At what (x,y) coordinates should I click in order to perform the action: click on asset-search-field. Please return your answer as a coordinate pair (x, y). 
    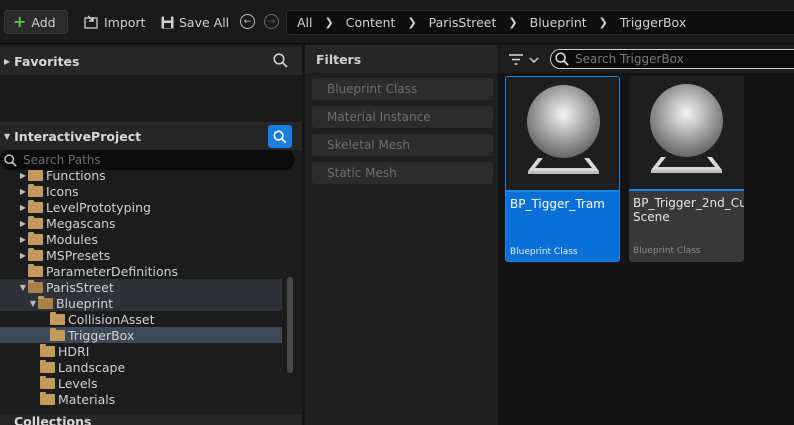
    Looking at the image, I should click on (672, 59).